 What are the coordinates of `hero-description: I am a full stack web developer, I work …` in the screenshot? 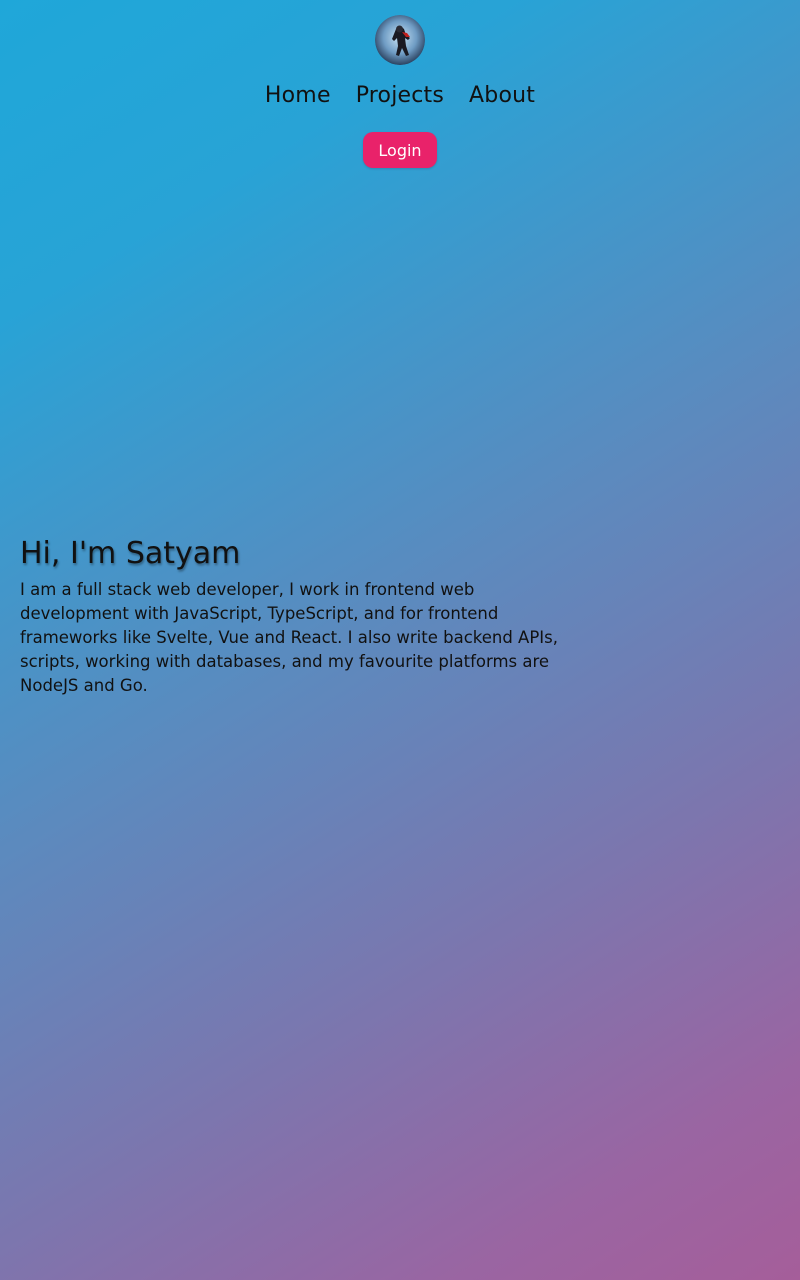 It's located at (289, 637).